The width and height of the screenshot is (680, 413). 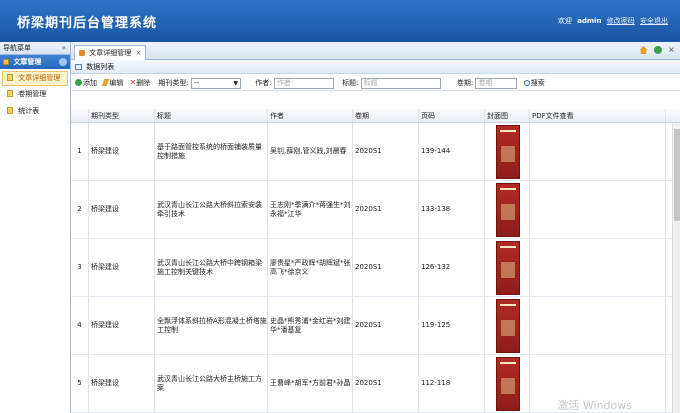 I want to click on refresh-icon, so click(x=657, y=50).